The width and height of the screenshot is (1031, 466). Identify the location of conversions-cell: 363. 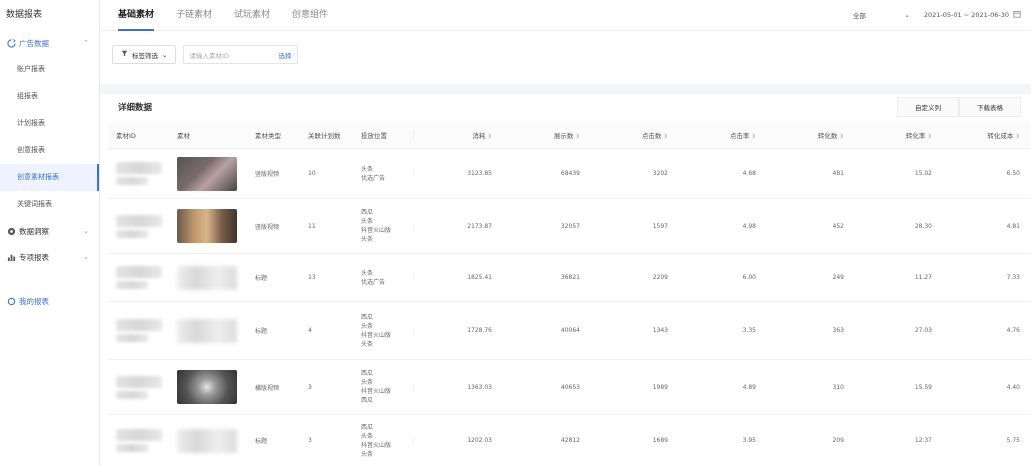
(838, 330).